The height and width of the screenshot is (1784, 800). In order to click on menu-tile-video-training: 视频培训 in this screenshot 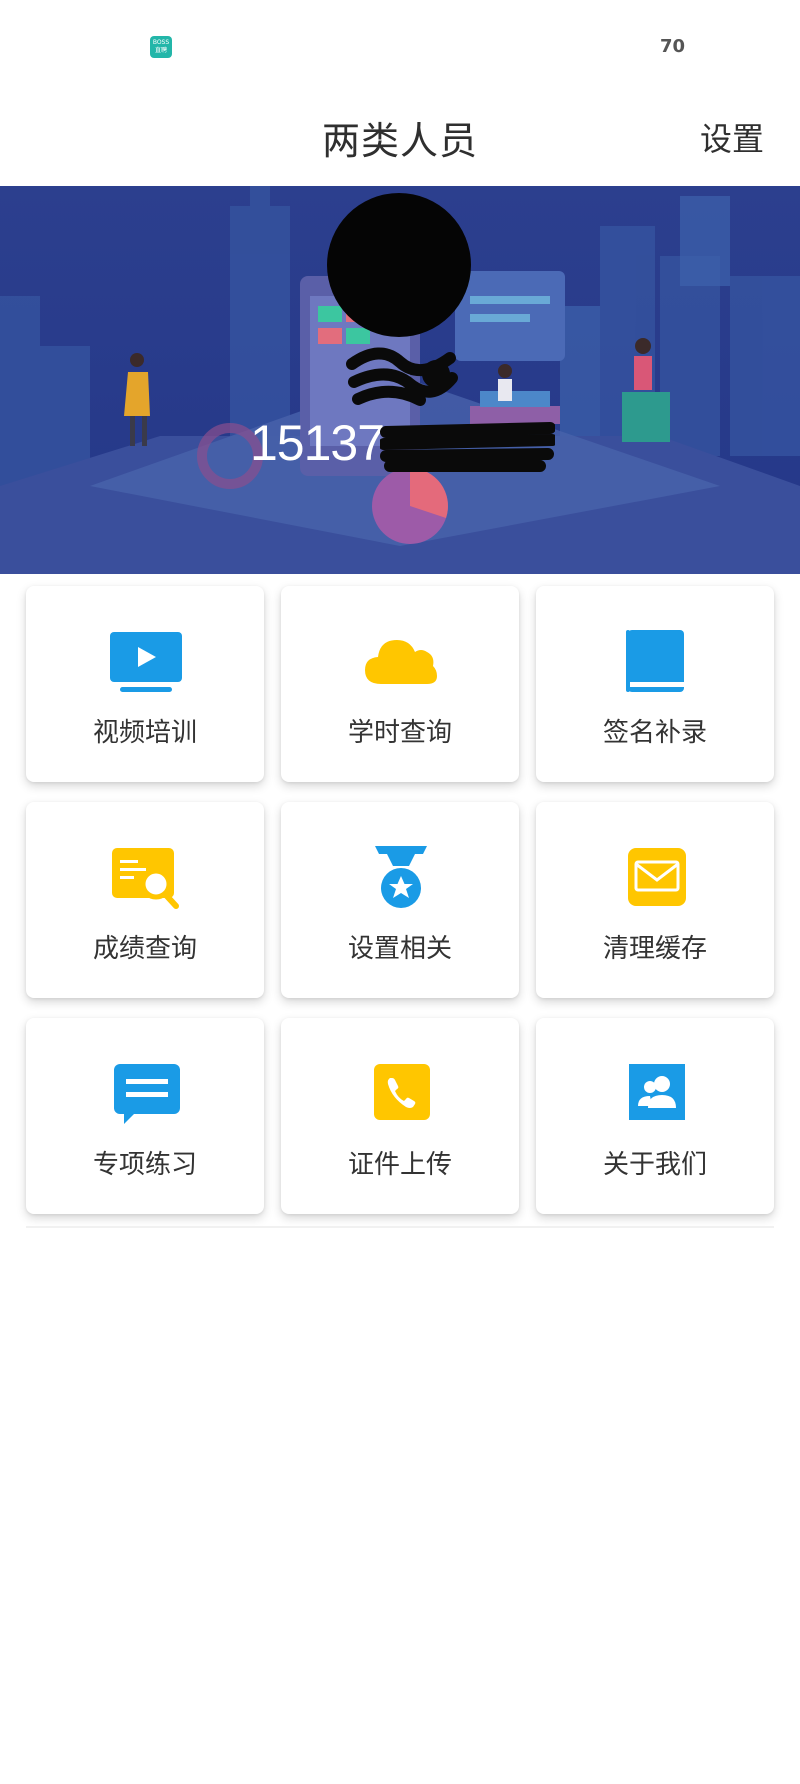, I will do `click(145, 684)`.